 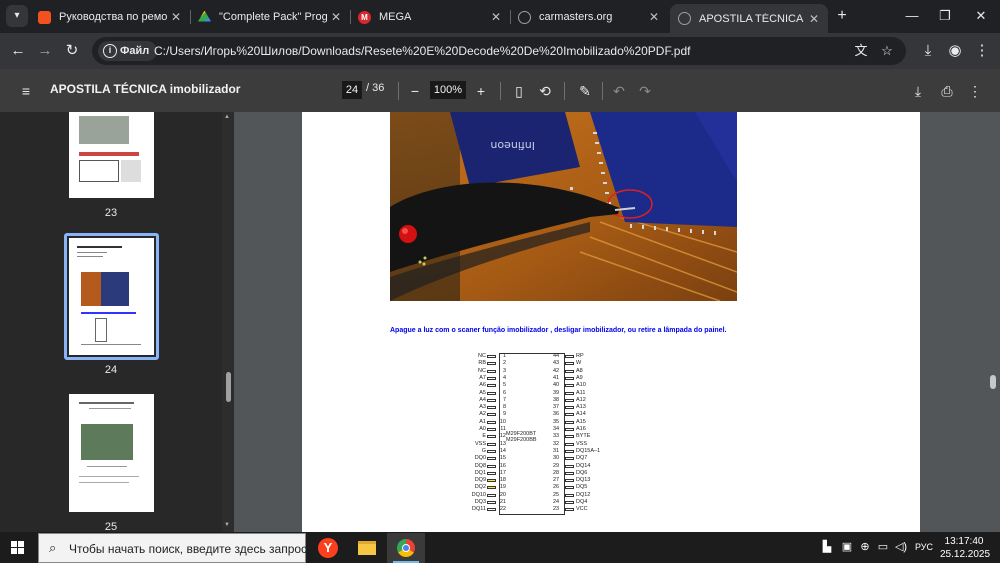 What do you see at coordinates (570, 444) in the screenshot?
I see `pin-row-right: 32 VSS` at bounding box center [570, 444].